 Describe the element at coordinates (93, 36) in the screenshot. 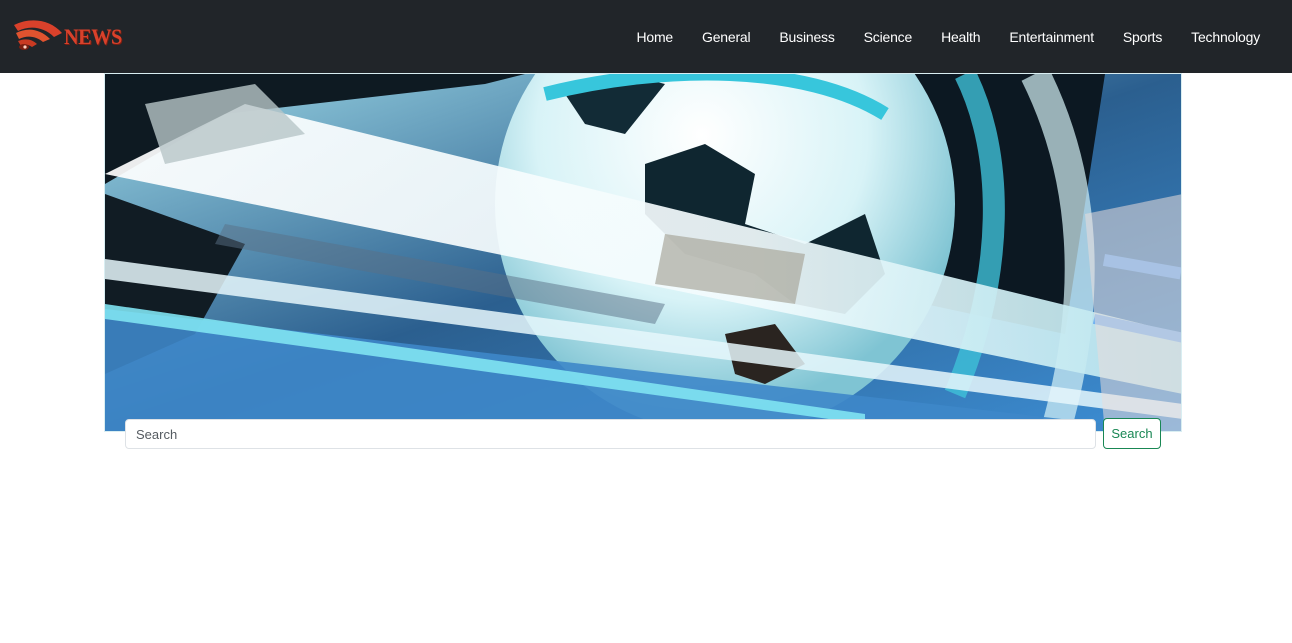

I see `logo-text: NEWS` at that location.